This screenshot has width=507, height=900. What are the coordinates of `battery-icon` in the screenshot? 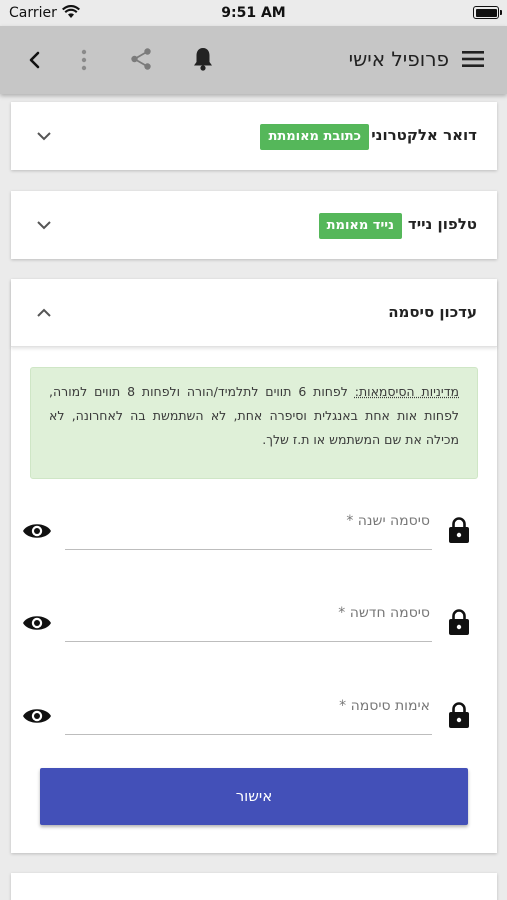 It's located at (487, 12).